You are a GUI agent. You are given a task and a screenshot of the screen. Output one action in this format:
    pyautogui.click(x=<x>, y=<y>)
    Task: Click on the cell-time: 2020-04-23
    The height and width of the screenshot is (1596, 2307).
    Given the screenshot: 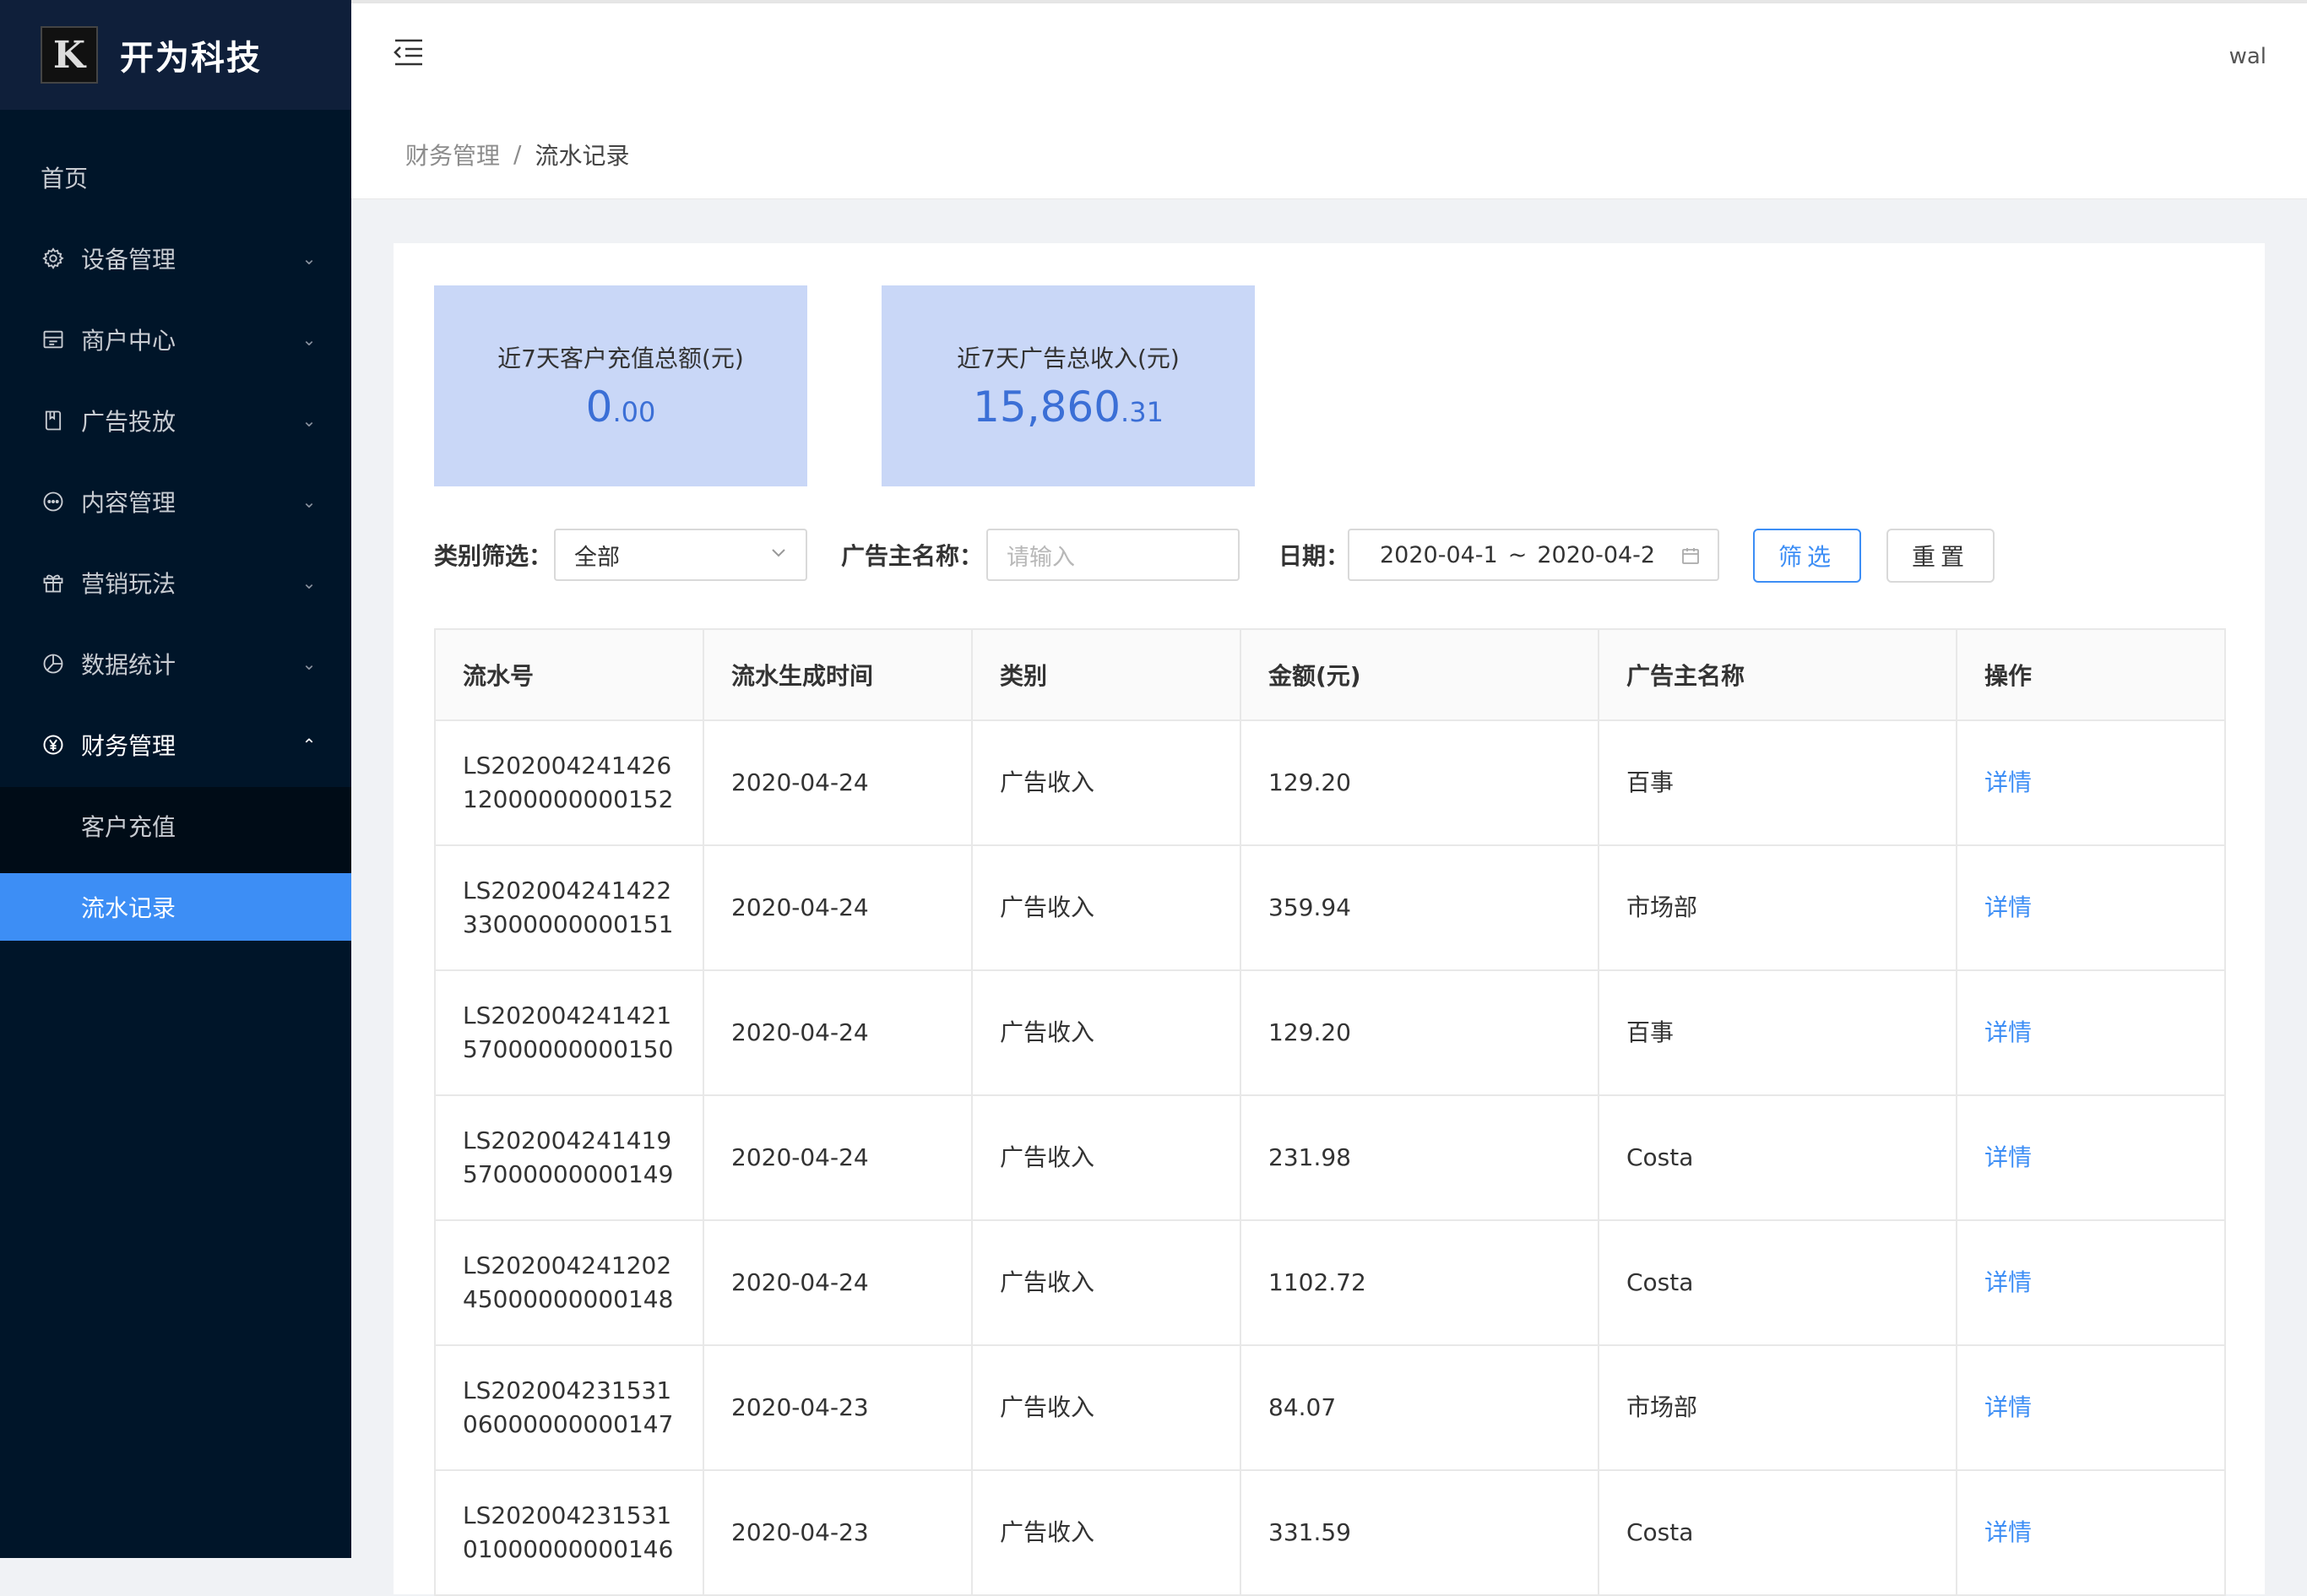 What is the action you would take?
    pyautogui.click(x=838, y=1407)
    